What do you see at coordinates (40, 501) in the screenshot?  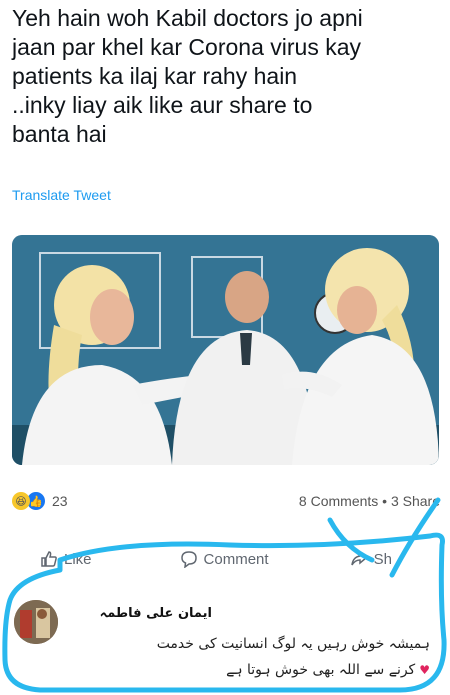 I see `reactions: 😆 👍 23` at bounding box center [40, 501].